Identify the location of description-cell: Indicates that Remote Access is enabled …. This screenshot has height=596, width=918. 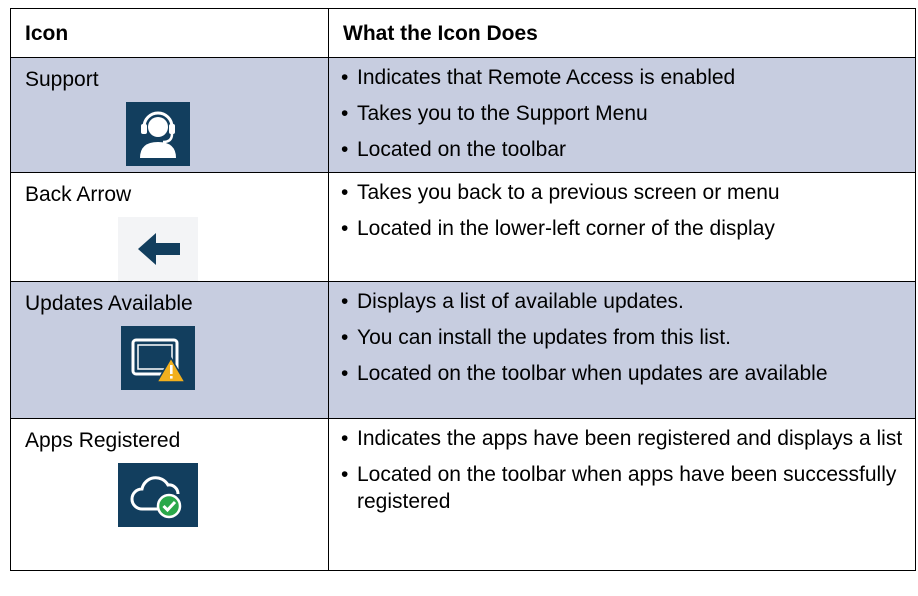
(622, 115).